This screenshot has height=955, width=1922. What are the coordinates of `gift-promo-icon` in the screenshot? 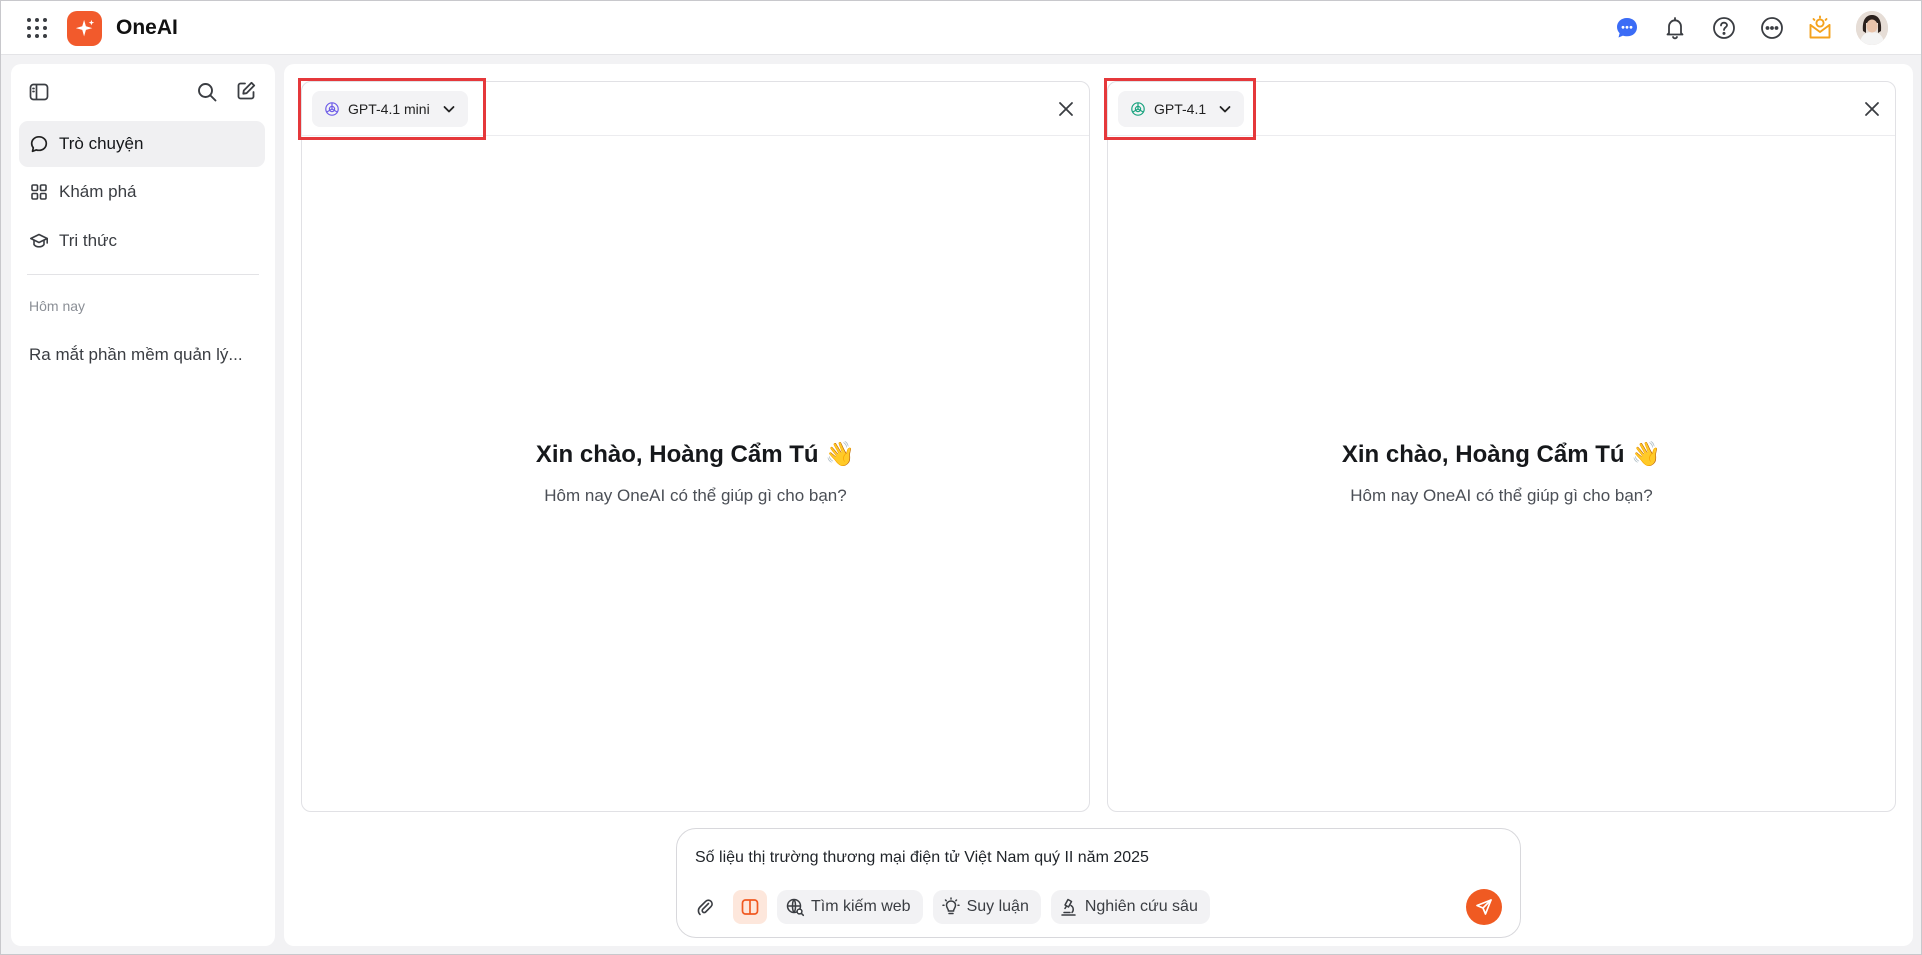 It's located at (1820, 28).